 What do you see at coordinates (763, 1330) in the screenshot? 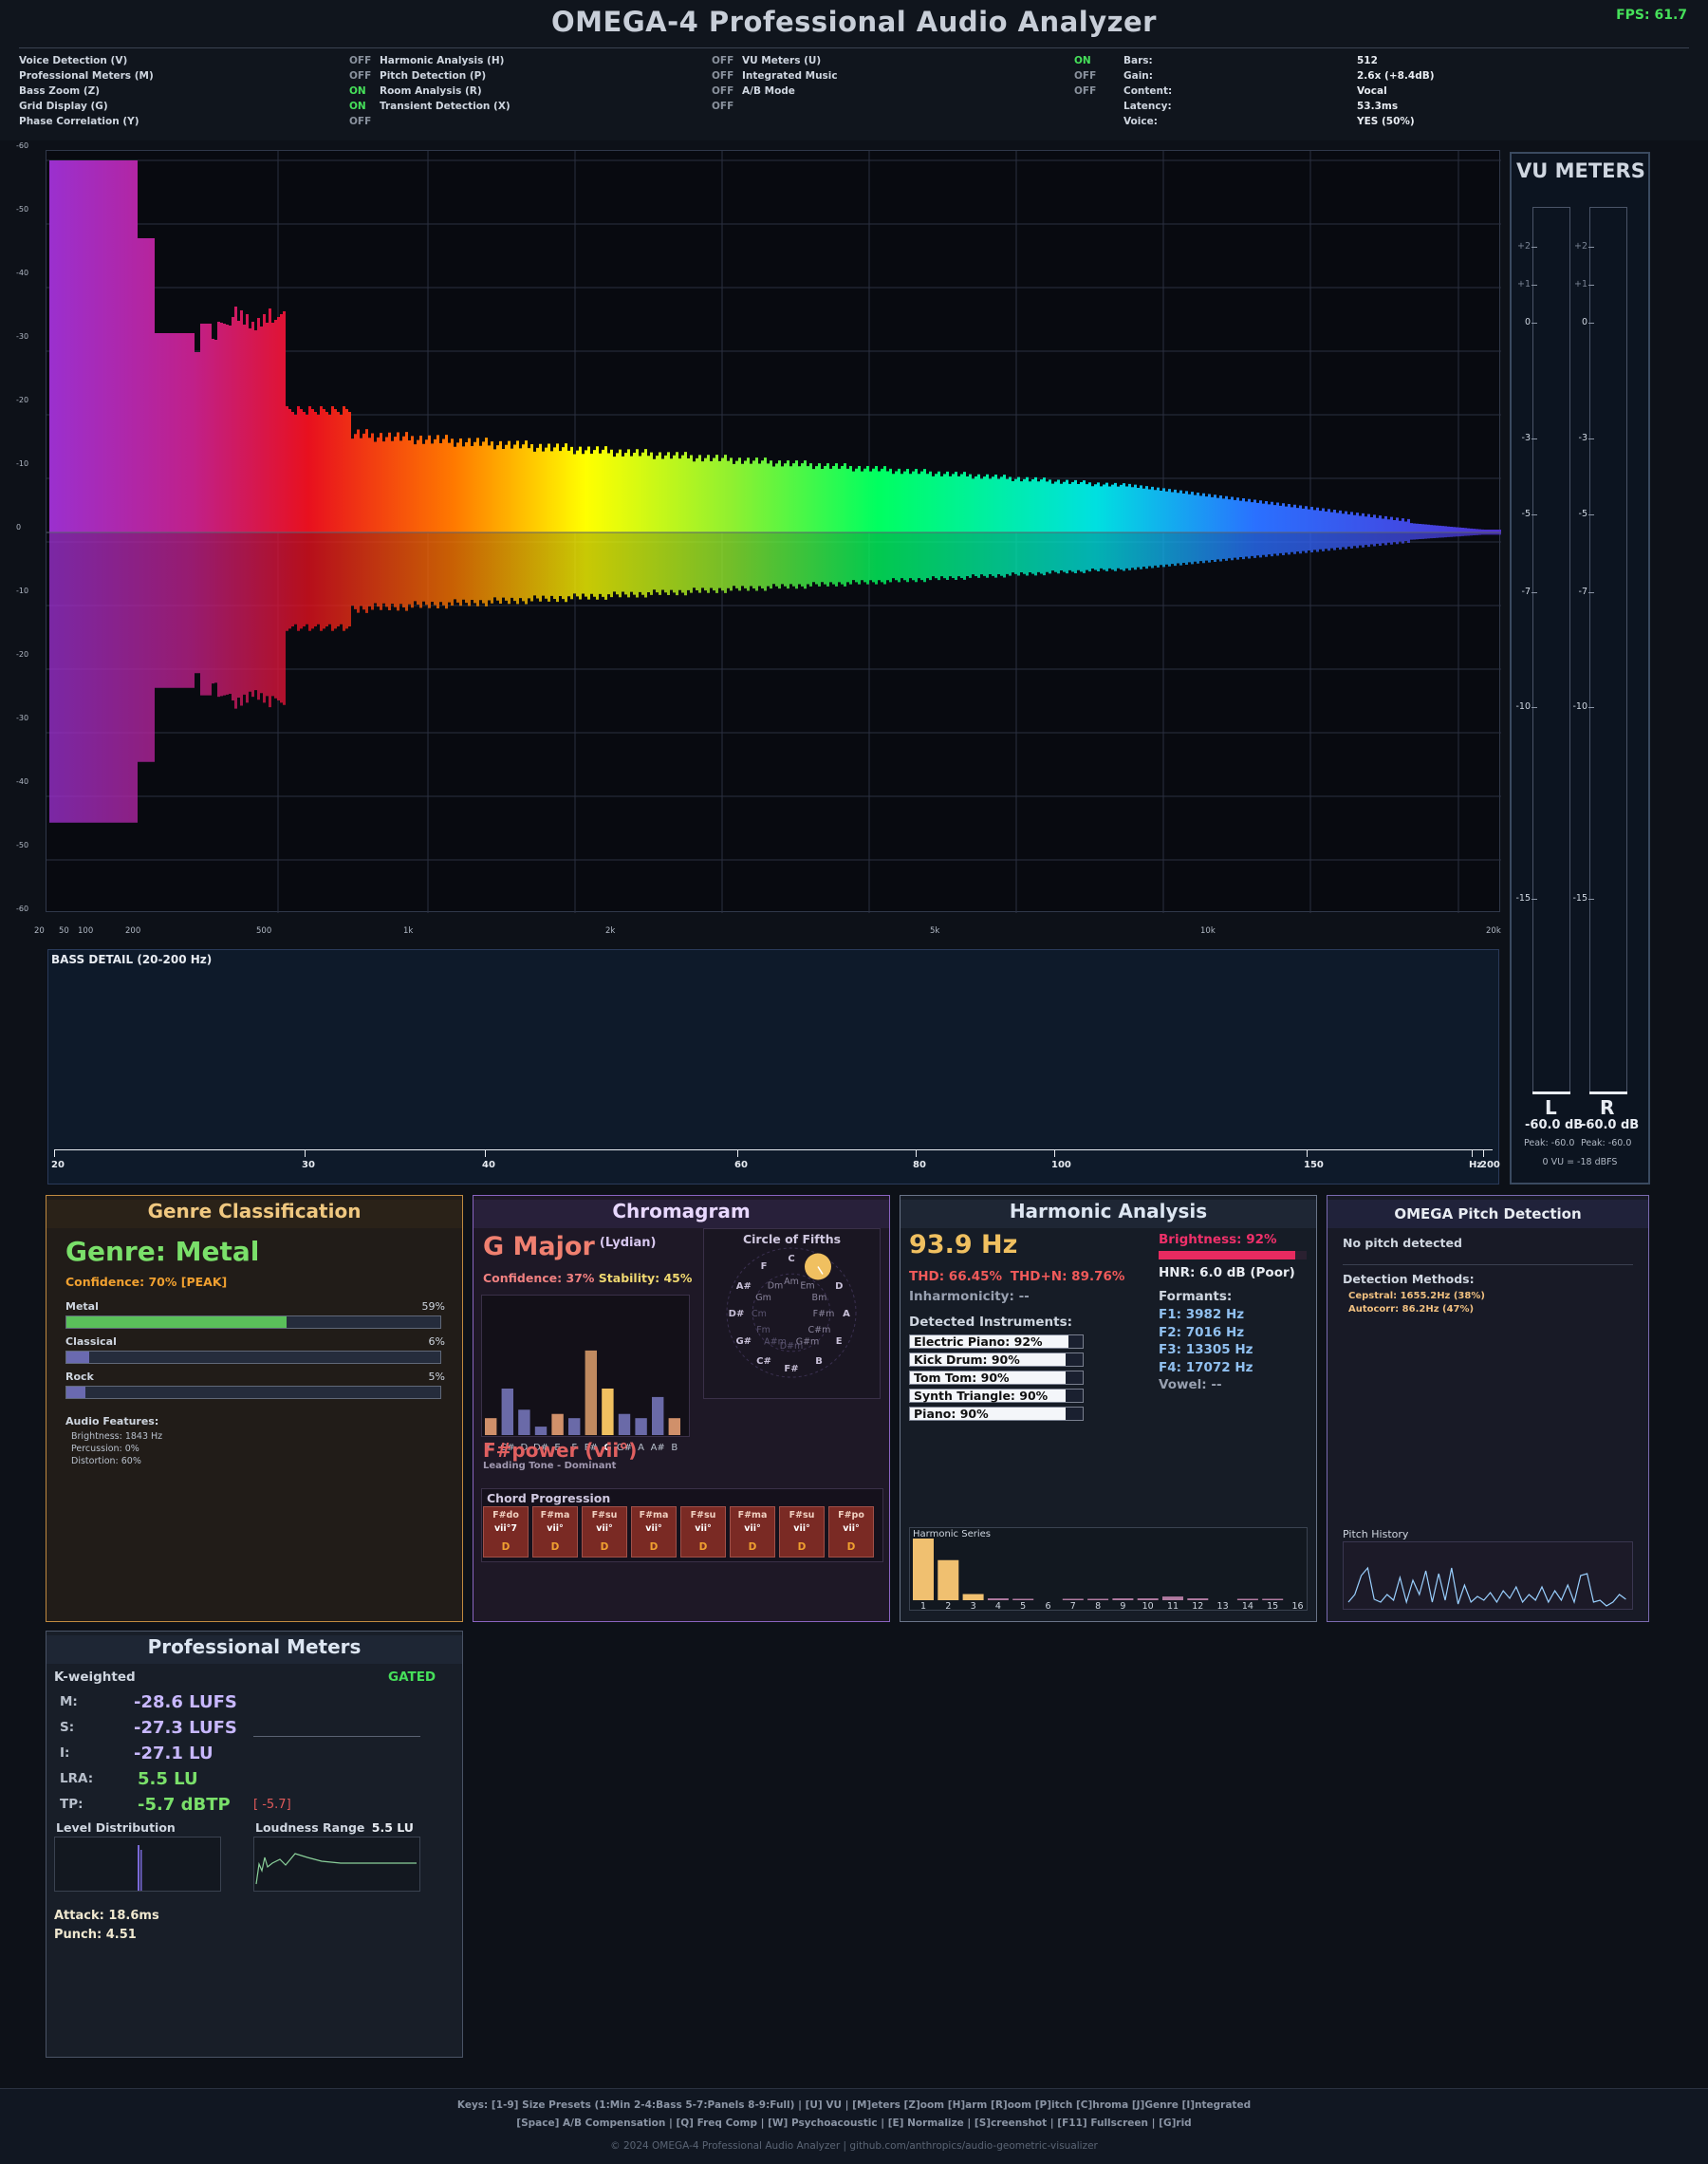
I see `cof-minor-key: Fm` at bounding box center [763, 1330].